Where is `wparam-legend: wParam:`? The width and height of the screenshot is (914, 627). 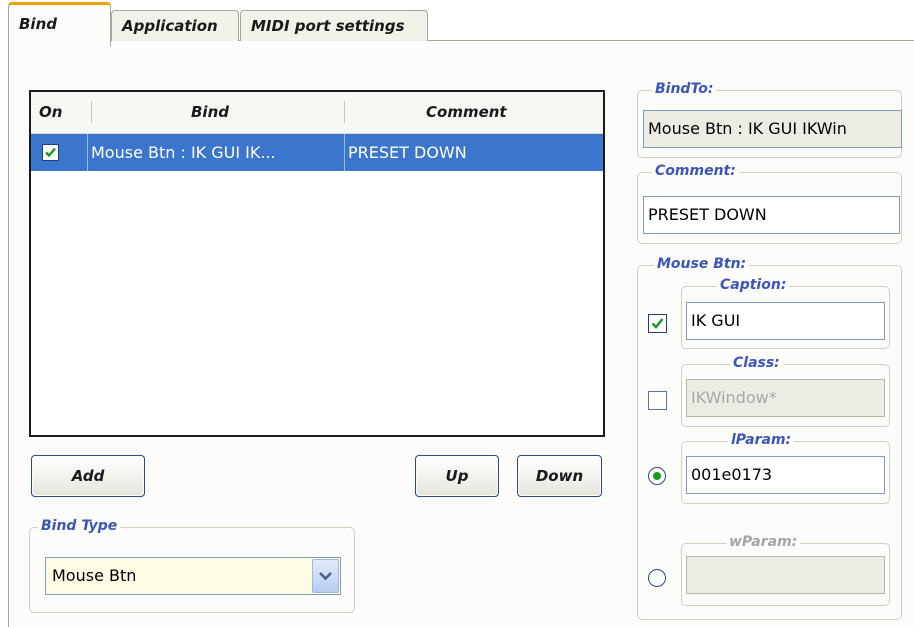 wparam-legend: wParam: is located at coordinates (763, 542).